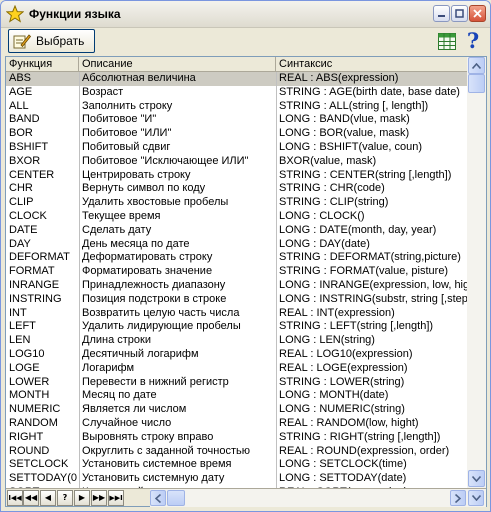 Image resolution: width=491 pixels, height=512 pixels. I want to click on scroll-thumb, so click(476, 83).